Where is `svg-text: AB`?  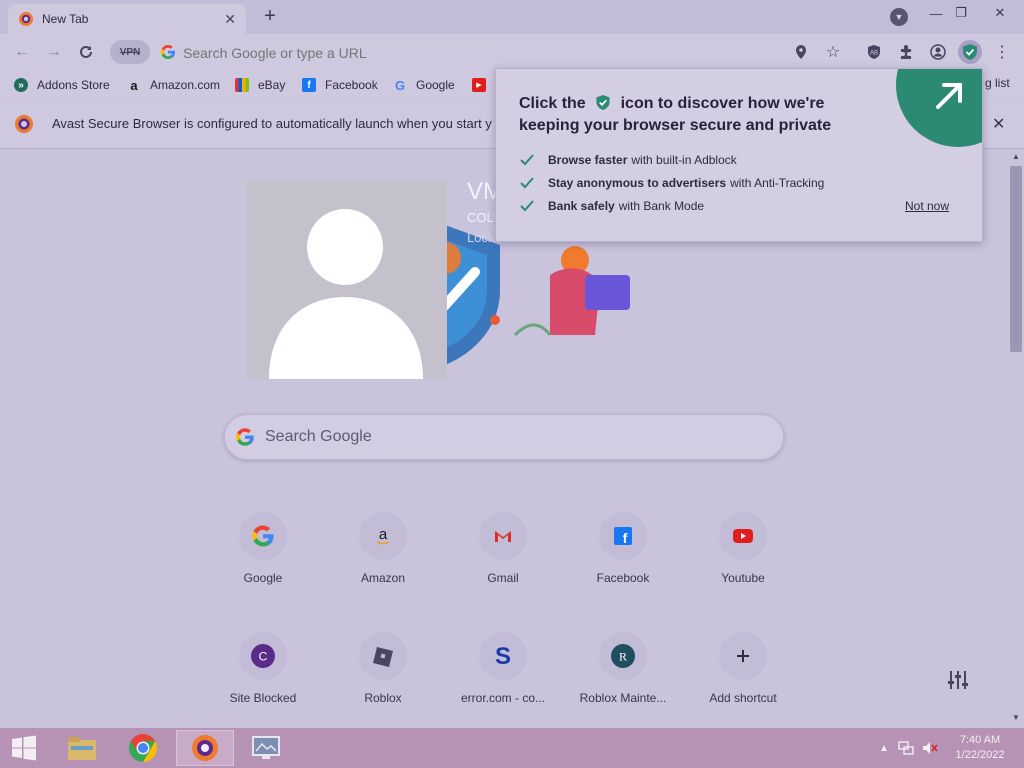 svg-text: AB is located at coordinates (874, 54).